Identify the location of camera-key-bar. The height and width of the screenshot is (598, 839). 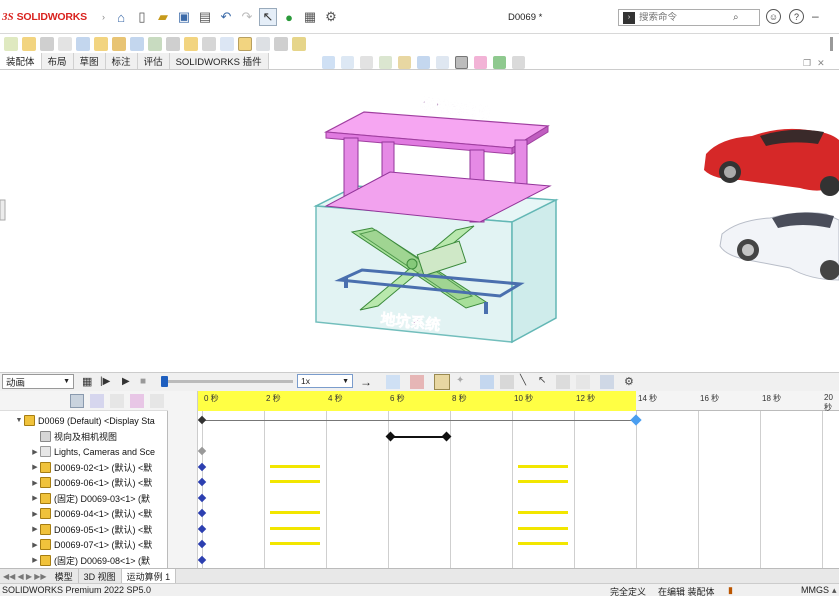
(419, 436).